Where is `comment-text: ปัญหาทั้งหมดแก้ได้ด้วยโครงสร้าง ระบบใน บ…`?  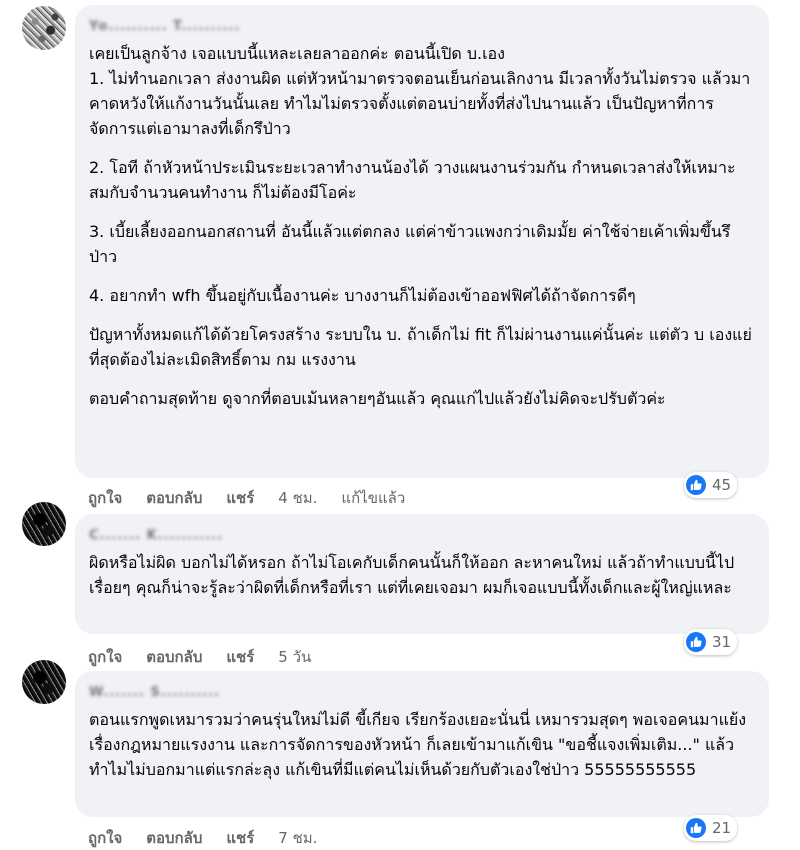 comment-text: ปัญหาทั้งหมดแก้ได้ด้วยโครงสร้าง ระบบใน บ… is located at coordinates (420, 347).